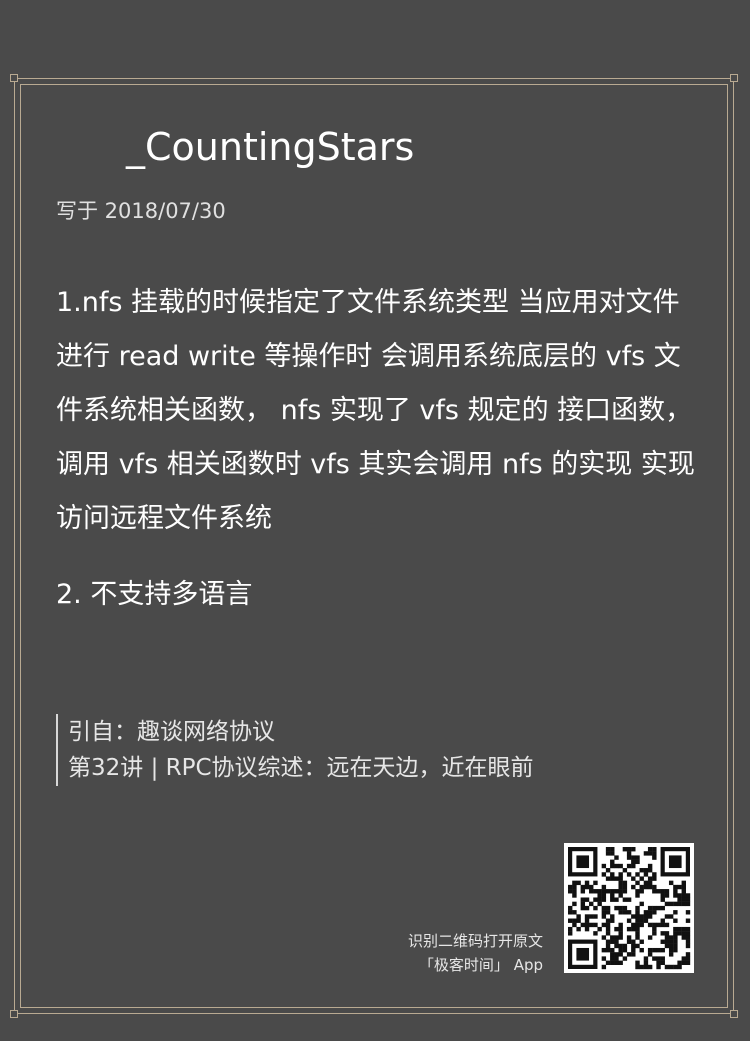 This screenshot has width=750, height=1041. Describe the element at coordinates (171, 732) in the screenshot. I see `quote-source-course: 引自：趣谈网络协议` at that location.